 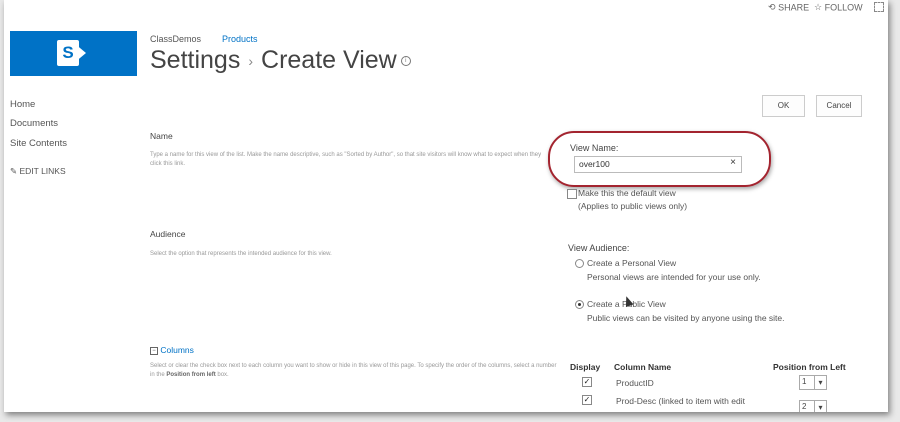 I want to click on breadcrumb-site: ClassDemos, so click(x=175, y=39).